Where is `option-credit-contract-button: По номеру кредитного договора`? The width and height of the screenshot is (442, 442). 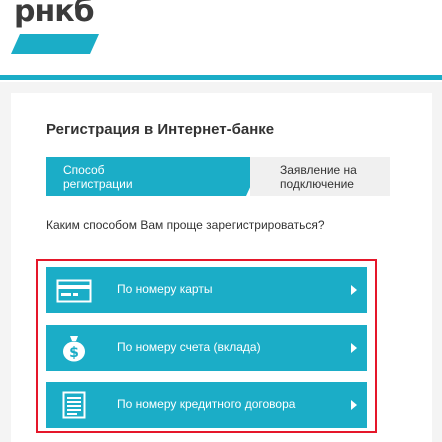 option-credit-contract-button: По номеру кредитного договора is located at coordinates (206, 405).